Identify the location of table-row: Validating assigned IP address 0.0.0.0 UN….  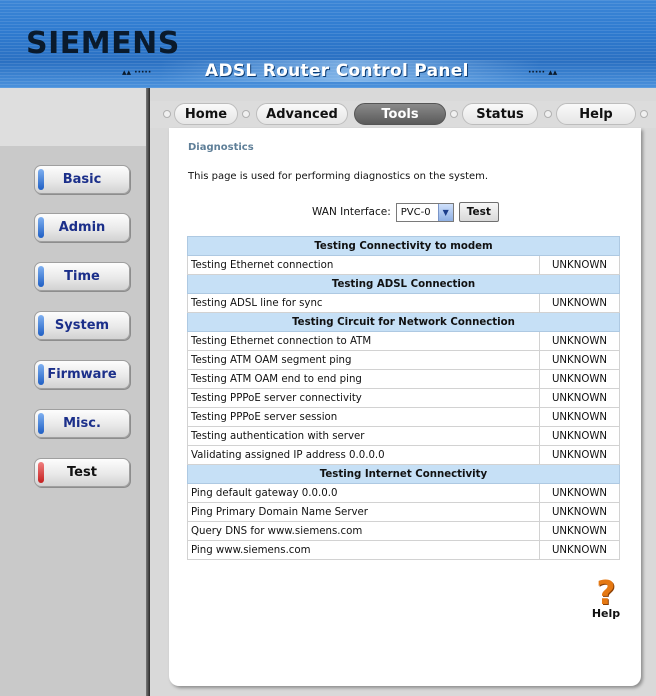
(403, 455).